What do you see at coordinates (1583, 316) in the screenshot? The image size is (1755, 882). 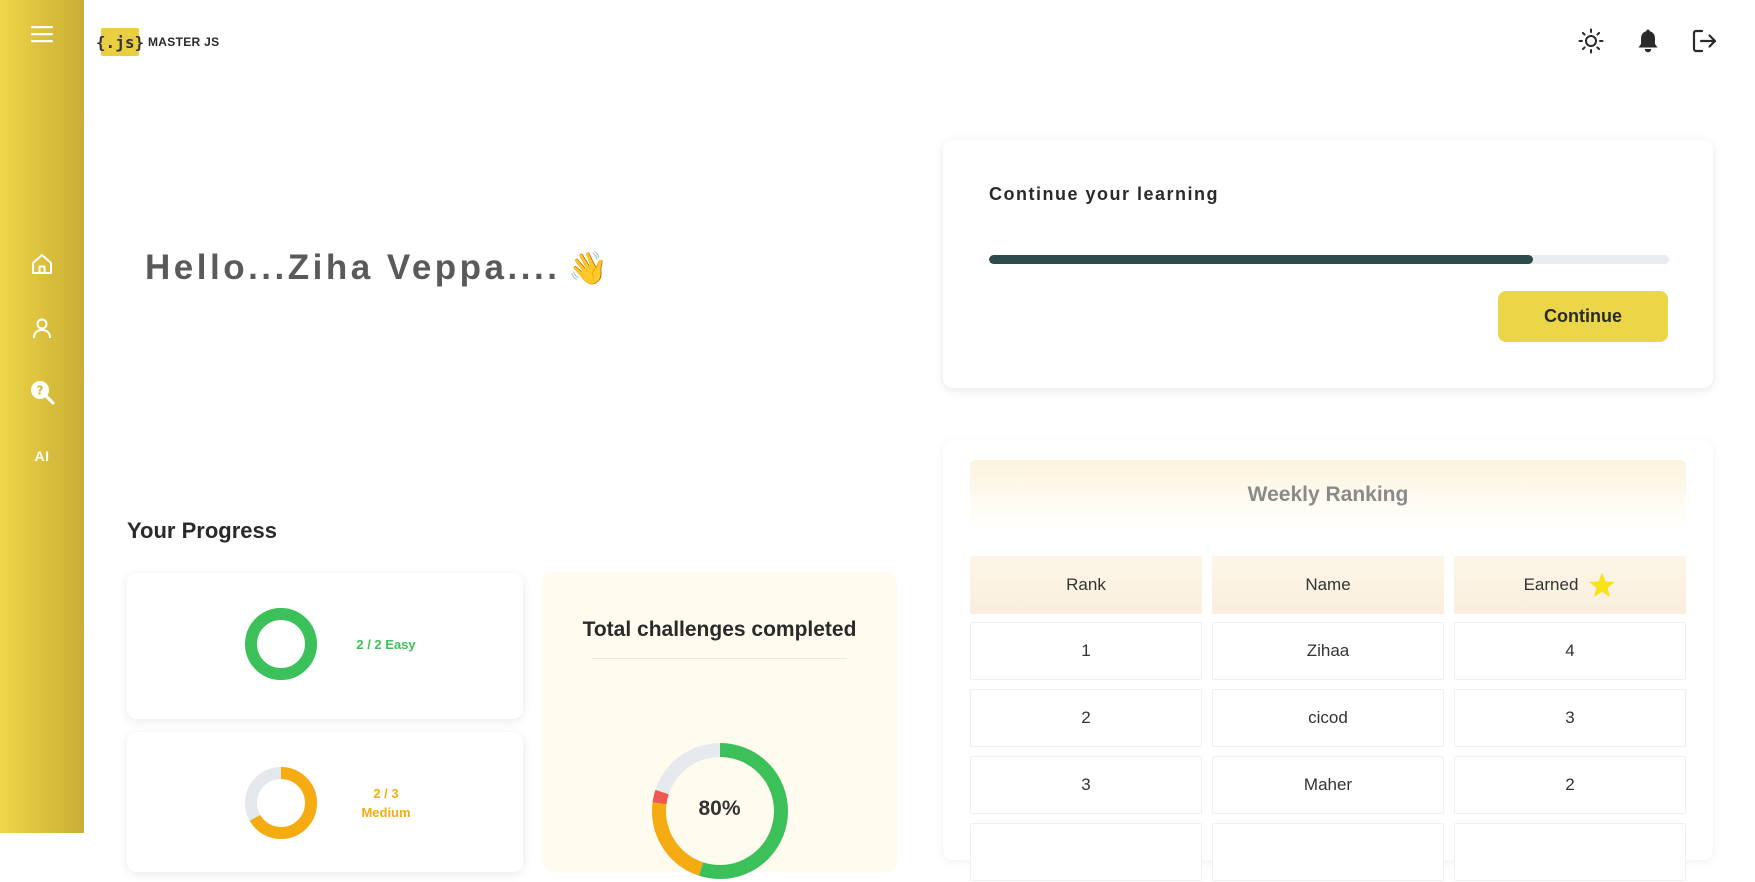 I see `continue-button: Continue` at bounding box center [1583, 316].